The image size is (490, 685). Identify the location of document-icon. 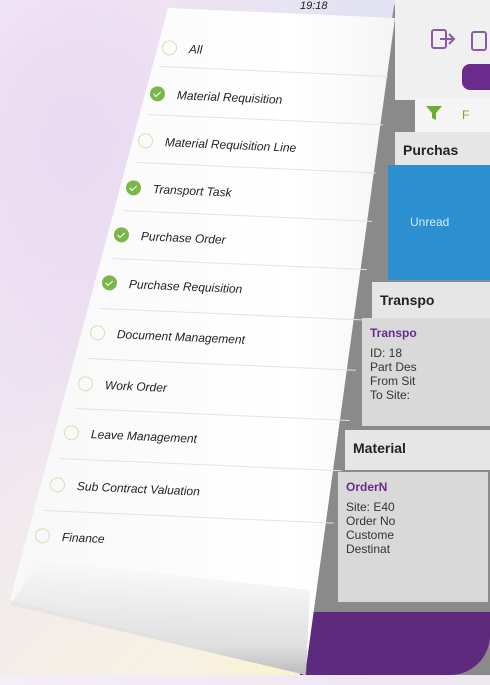
(479, 41).